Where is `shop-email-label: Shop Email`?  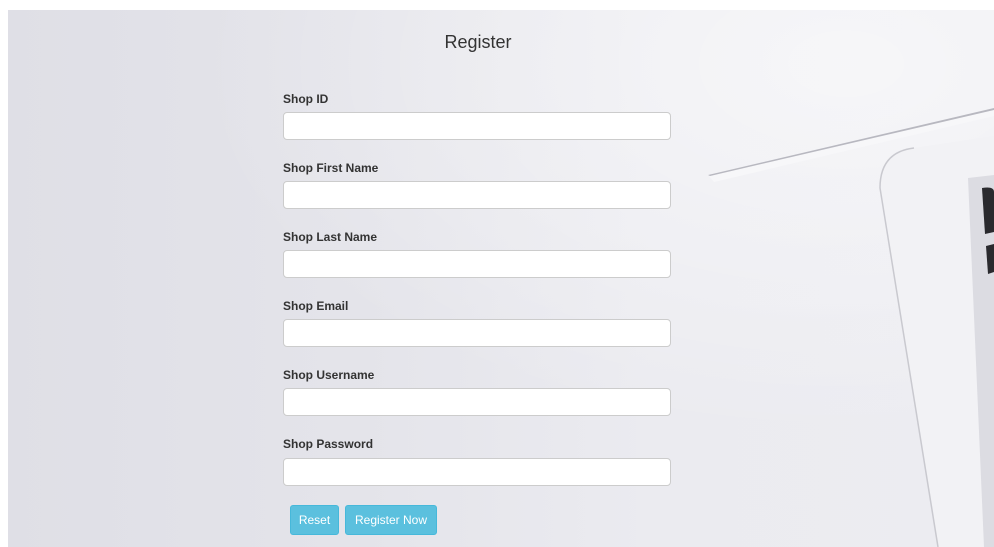 shop-email-label: Shop Email is located at coordinates (316, 306).